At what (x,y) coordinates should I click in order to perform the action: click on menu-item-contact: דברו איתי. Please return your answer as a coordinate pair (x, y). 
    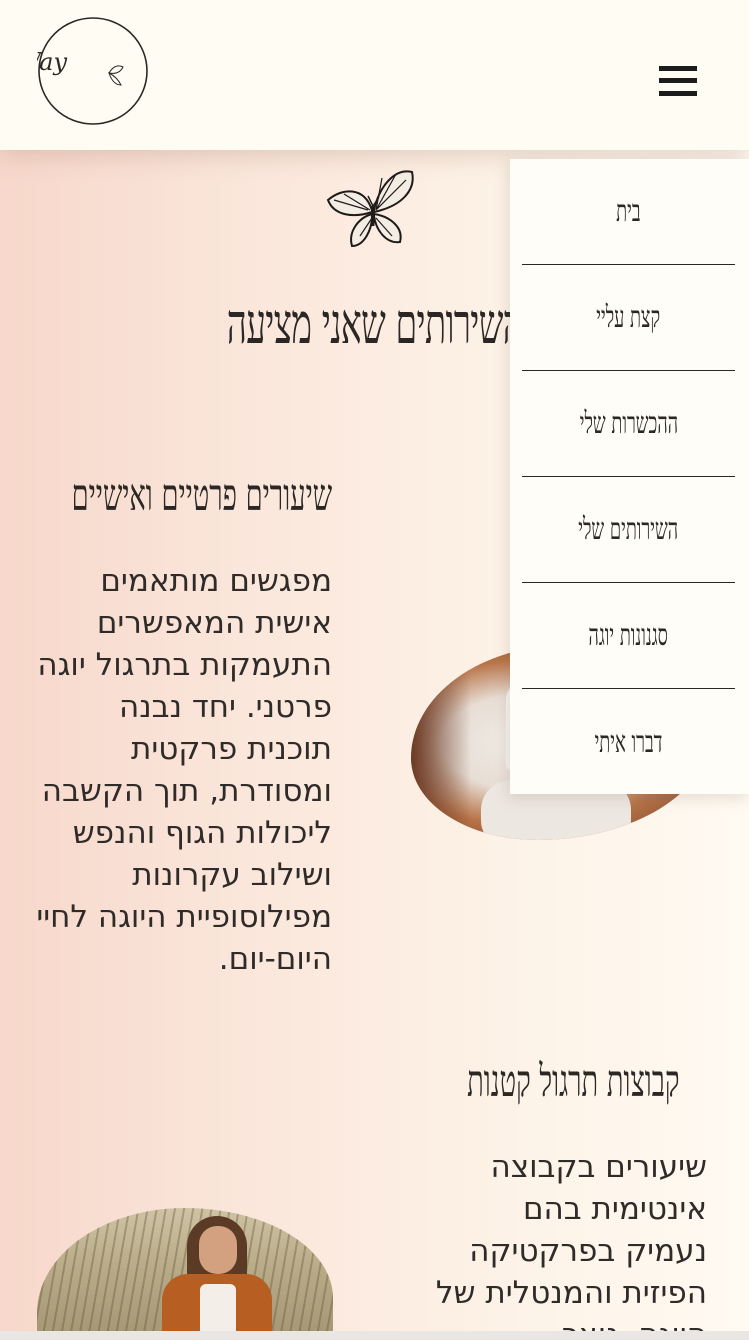
    Looking at the image, I should click on (628, 742).